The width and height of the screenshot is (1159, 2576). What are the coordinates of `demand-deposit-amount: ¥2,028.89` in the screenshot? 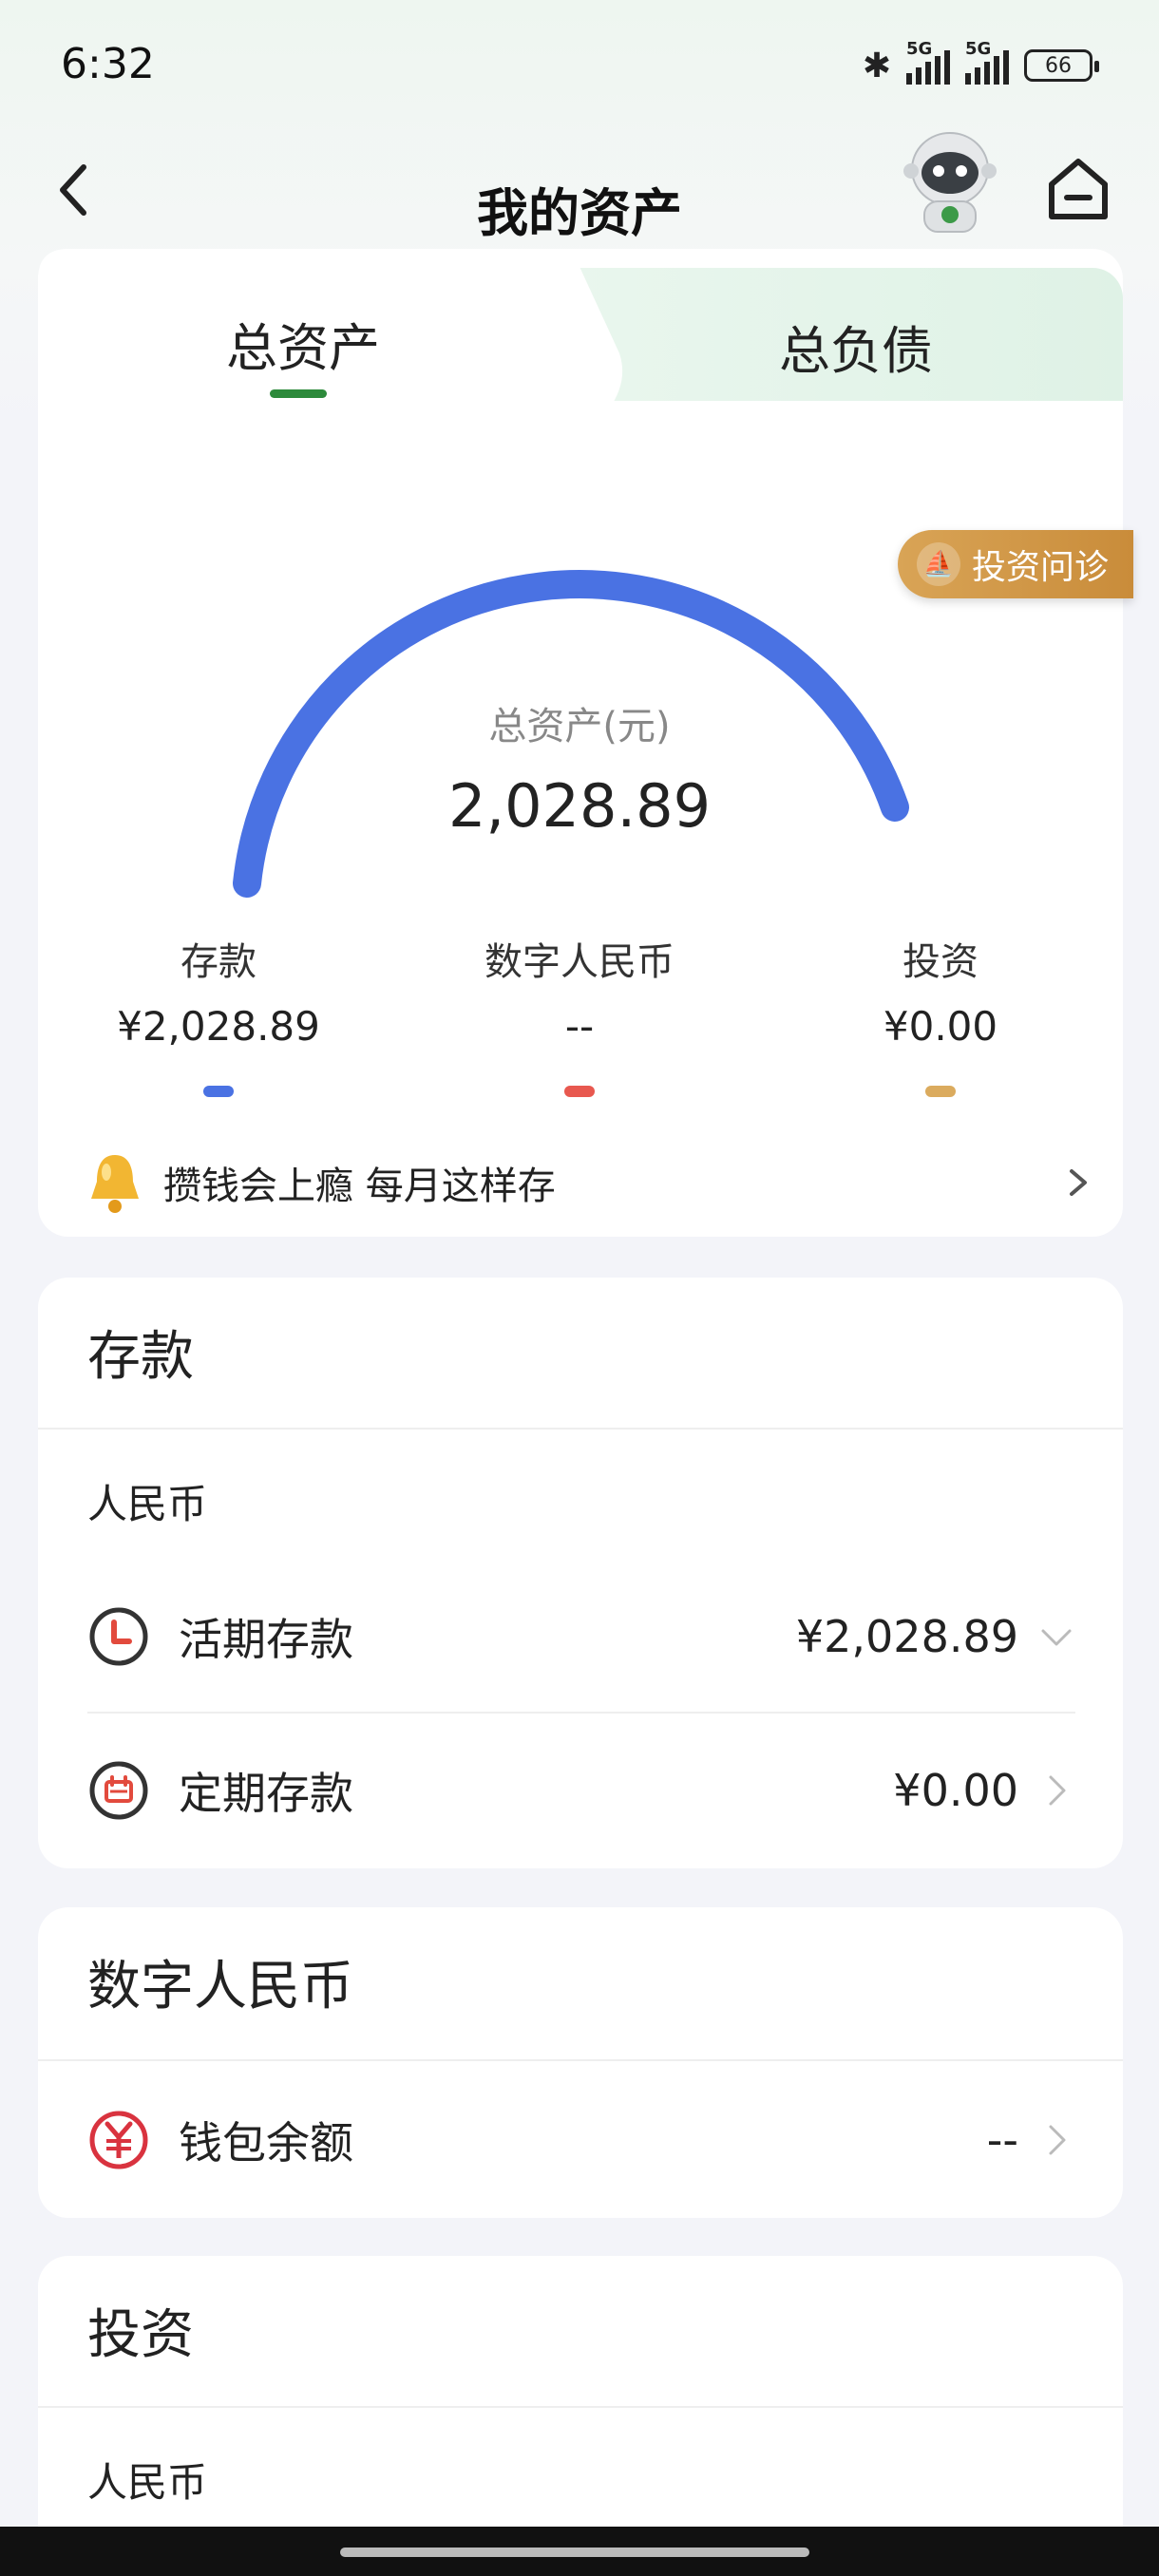 It's located at (906, 1636).